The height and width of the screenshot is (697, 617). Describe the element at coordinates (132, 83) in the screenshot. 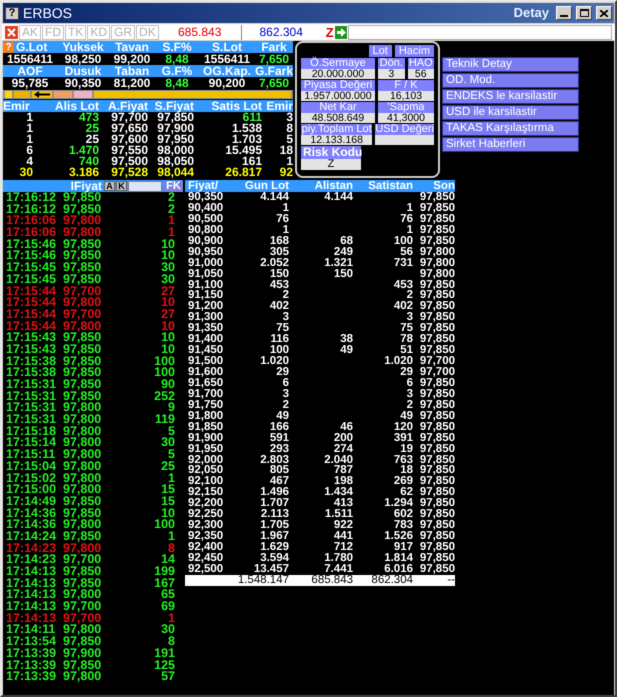

I see `stat-value: 81,200` at that location.